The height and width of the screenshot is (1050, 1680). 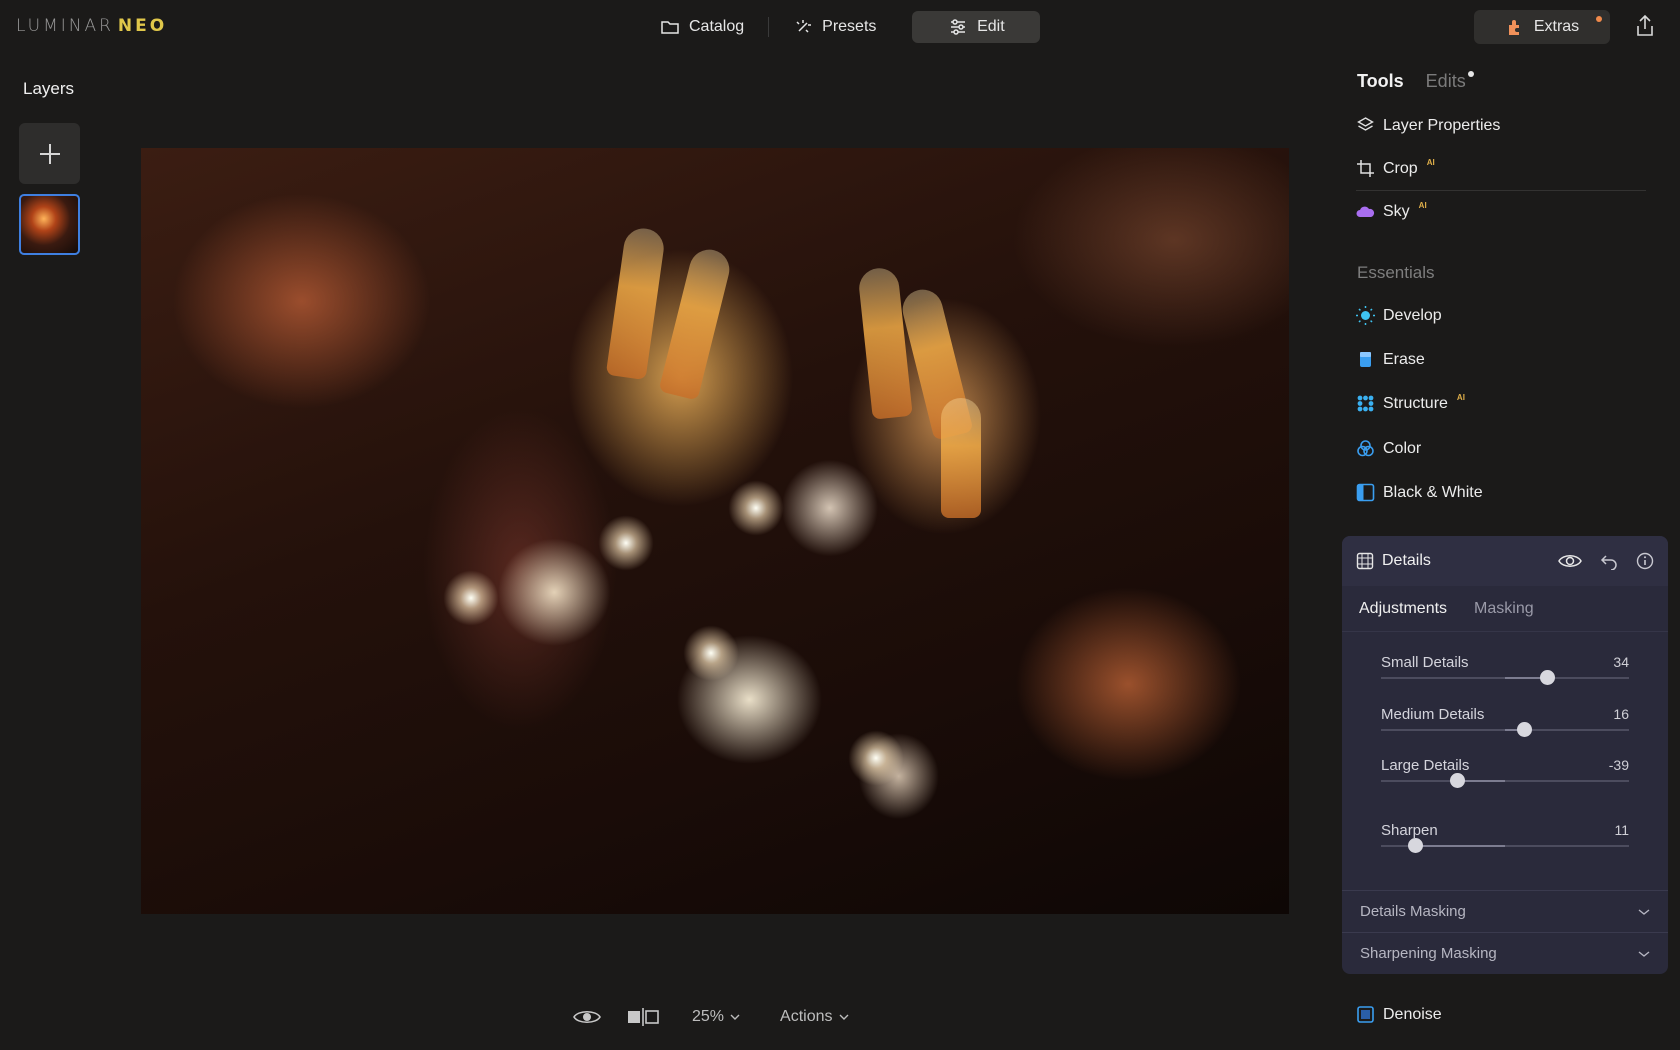 I want to click on subtab-masking: Masking, so click(x=1504, y=609).